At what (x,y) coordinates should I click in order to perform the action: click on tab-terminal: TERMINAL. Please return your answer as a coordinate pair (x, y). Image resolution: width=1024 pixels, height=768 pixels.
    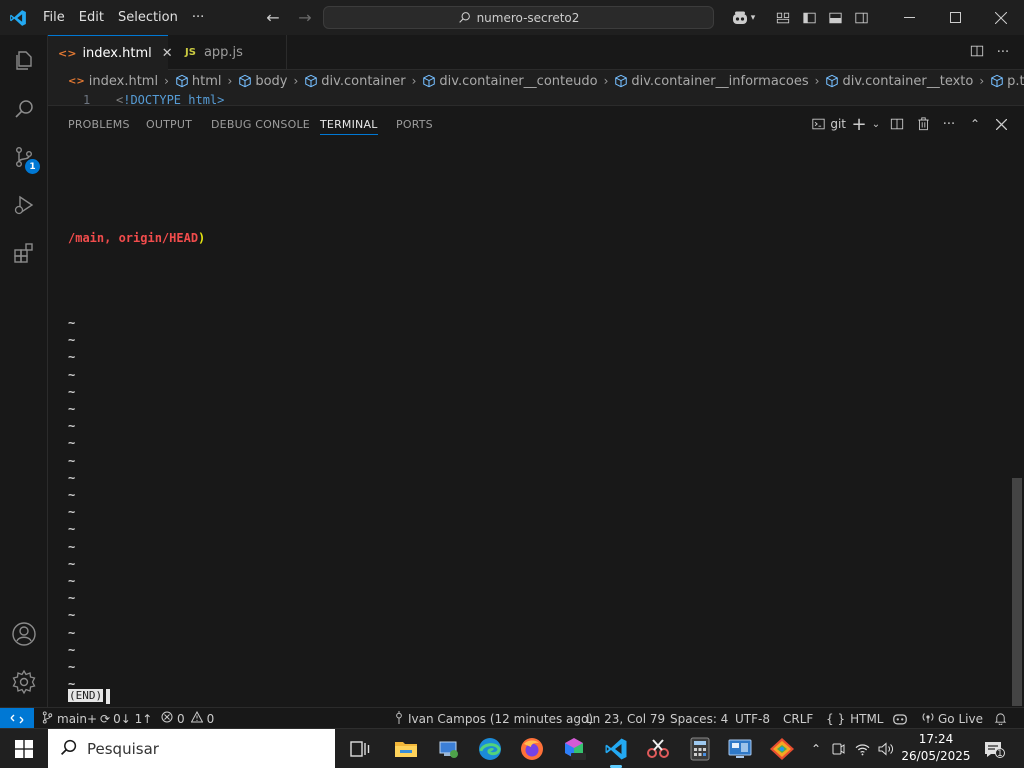
    Looking at the image, I should click on (349, 126).